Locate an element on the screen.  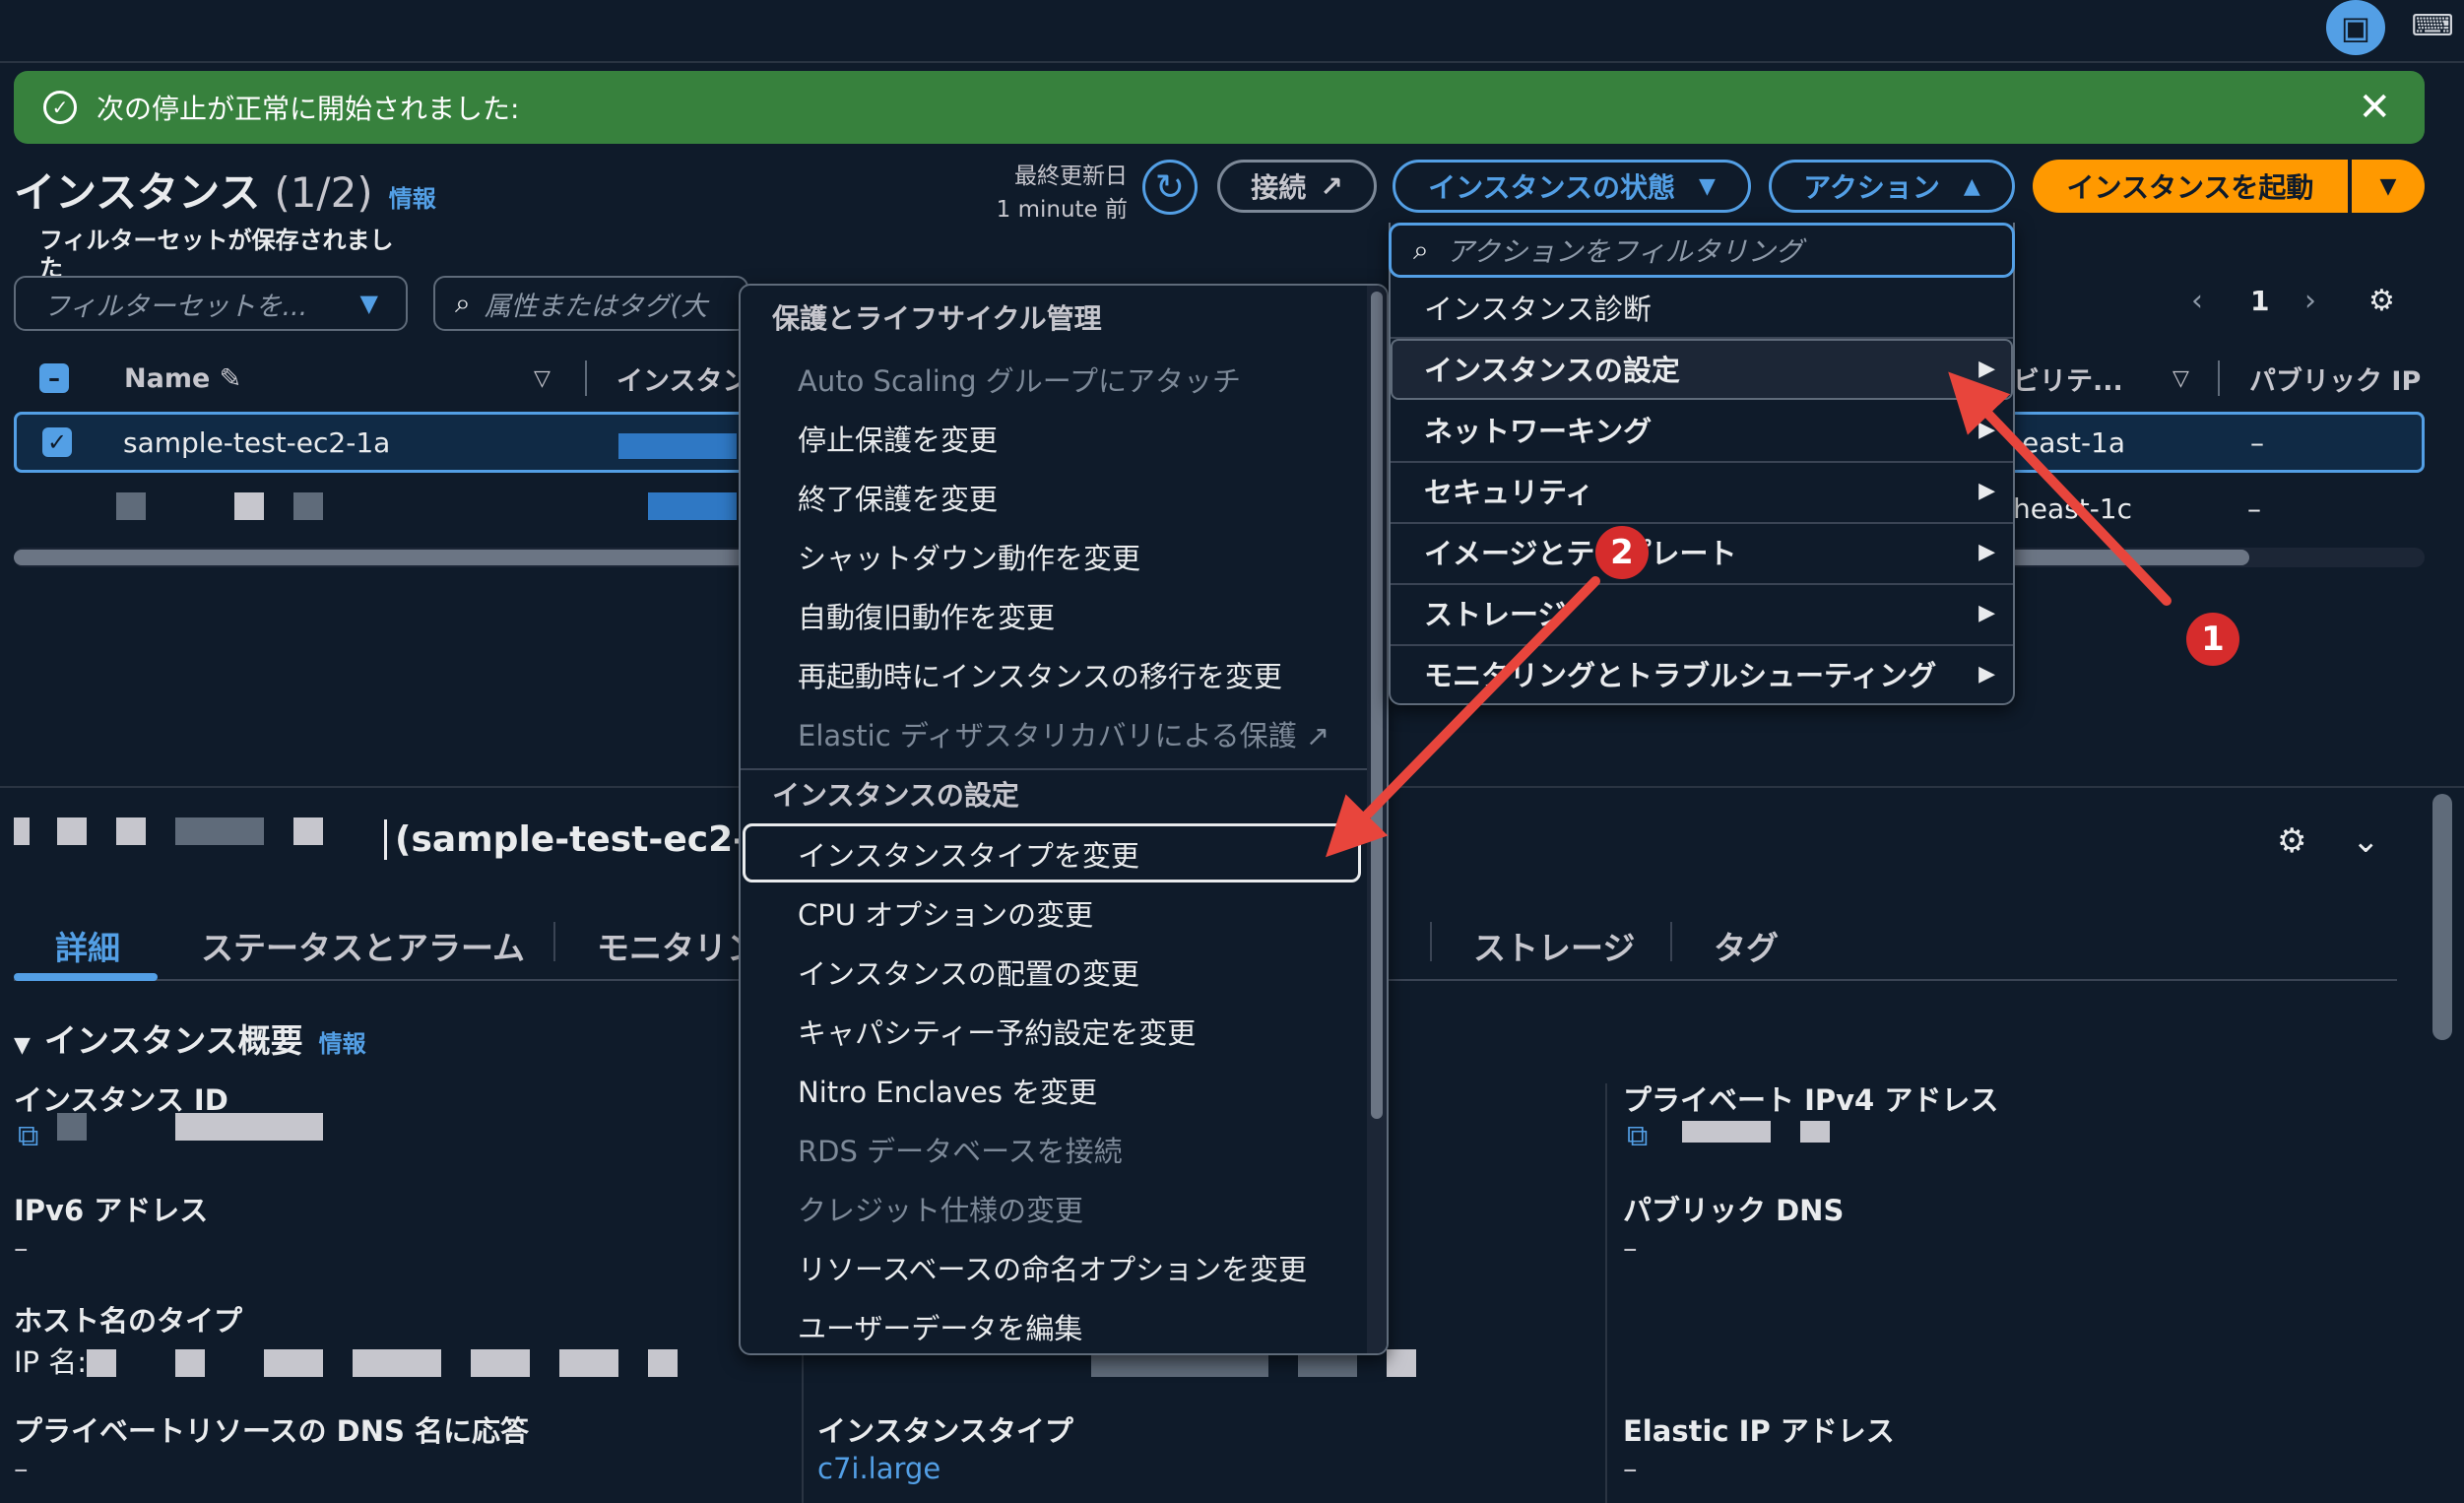
annotation-arrows is located at coordinates (1749, 614).